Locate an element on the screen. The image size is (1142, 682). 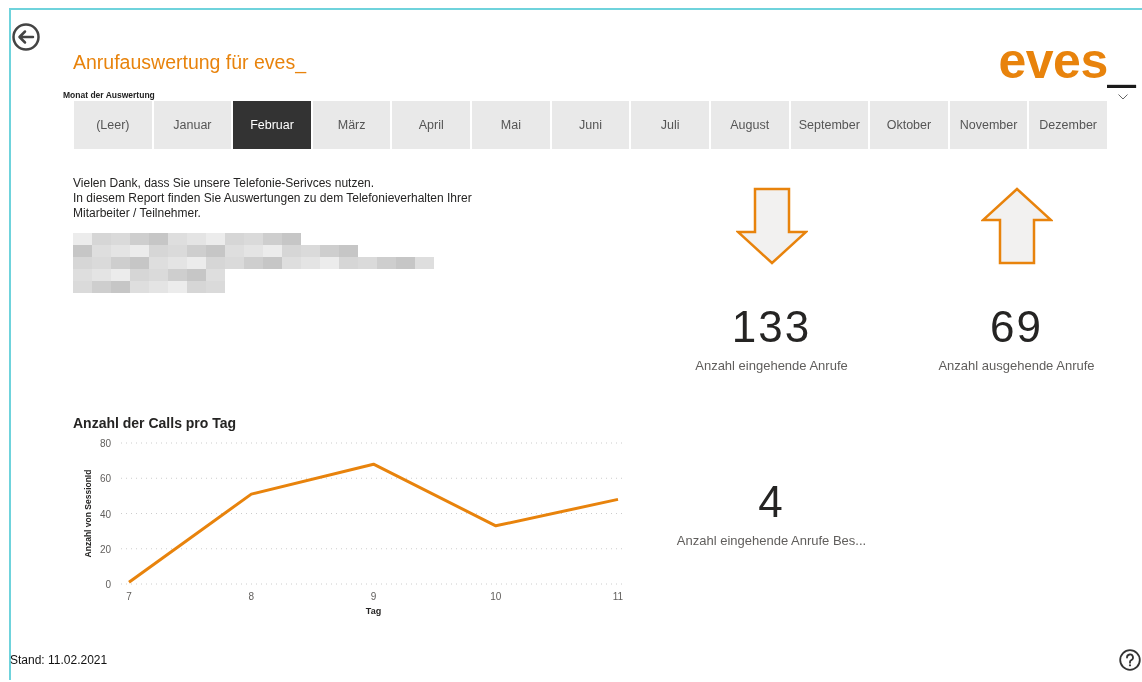
month-tile: Juni is located at coordinates (590, 125).